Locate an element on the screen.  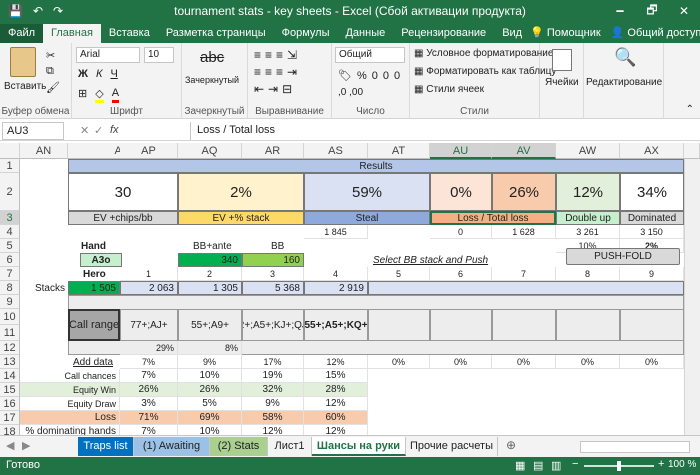
column-header: AQ is located at coordinates (210, 151).